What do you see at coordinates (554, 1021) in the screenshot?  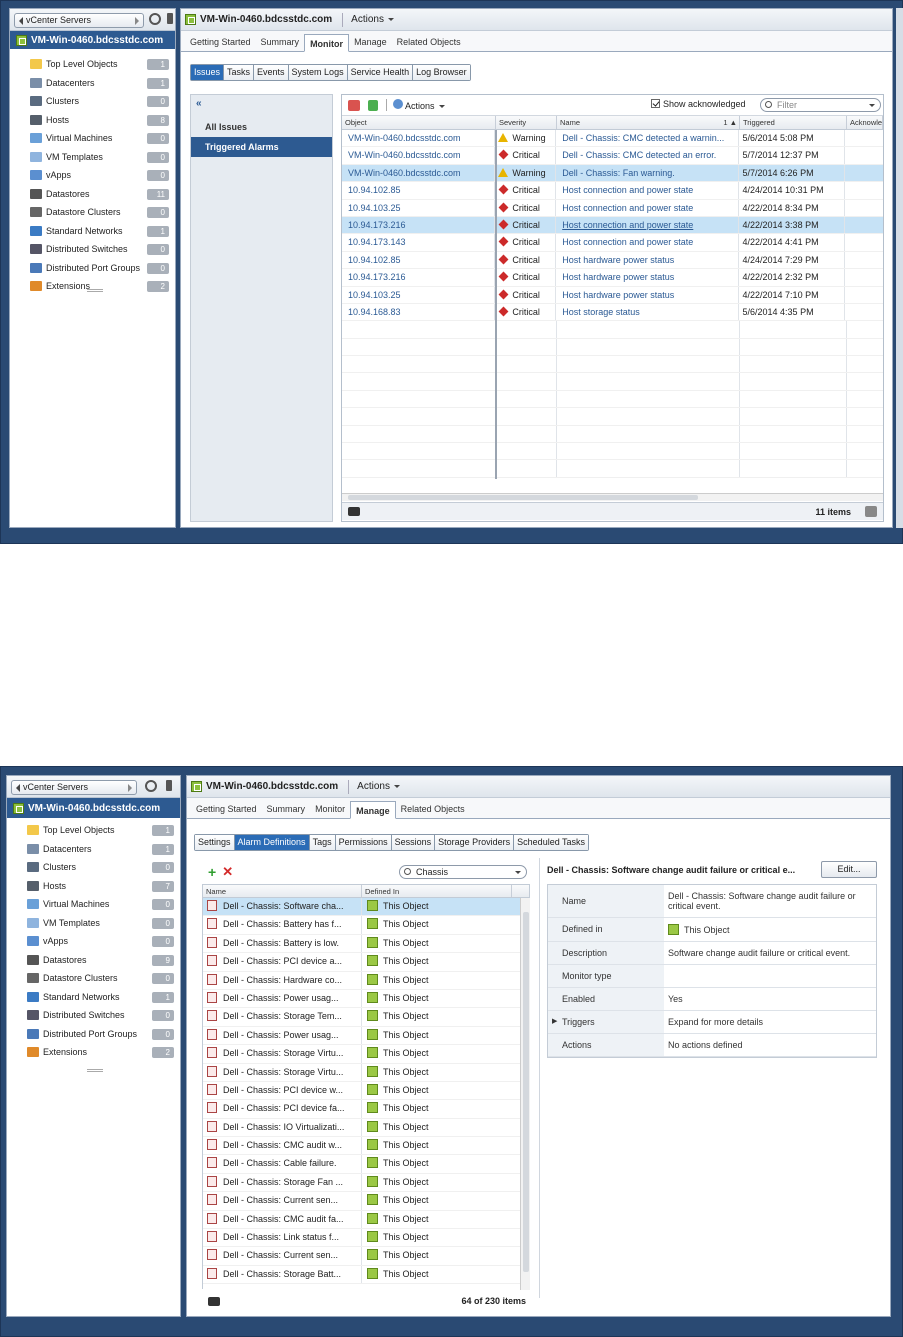 I see `expand-icon: ▶` at bounding box center [554, 1021].